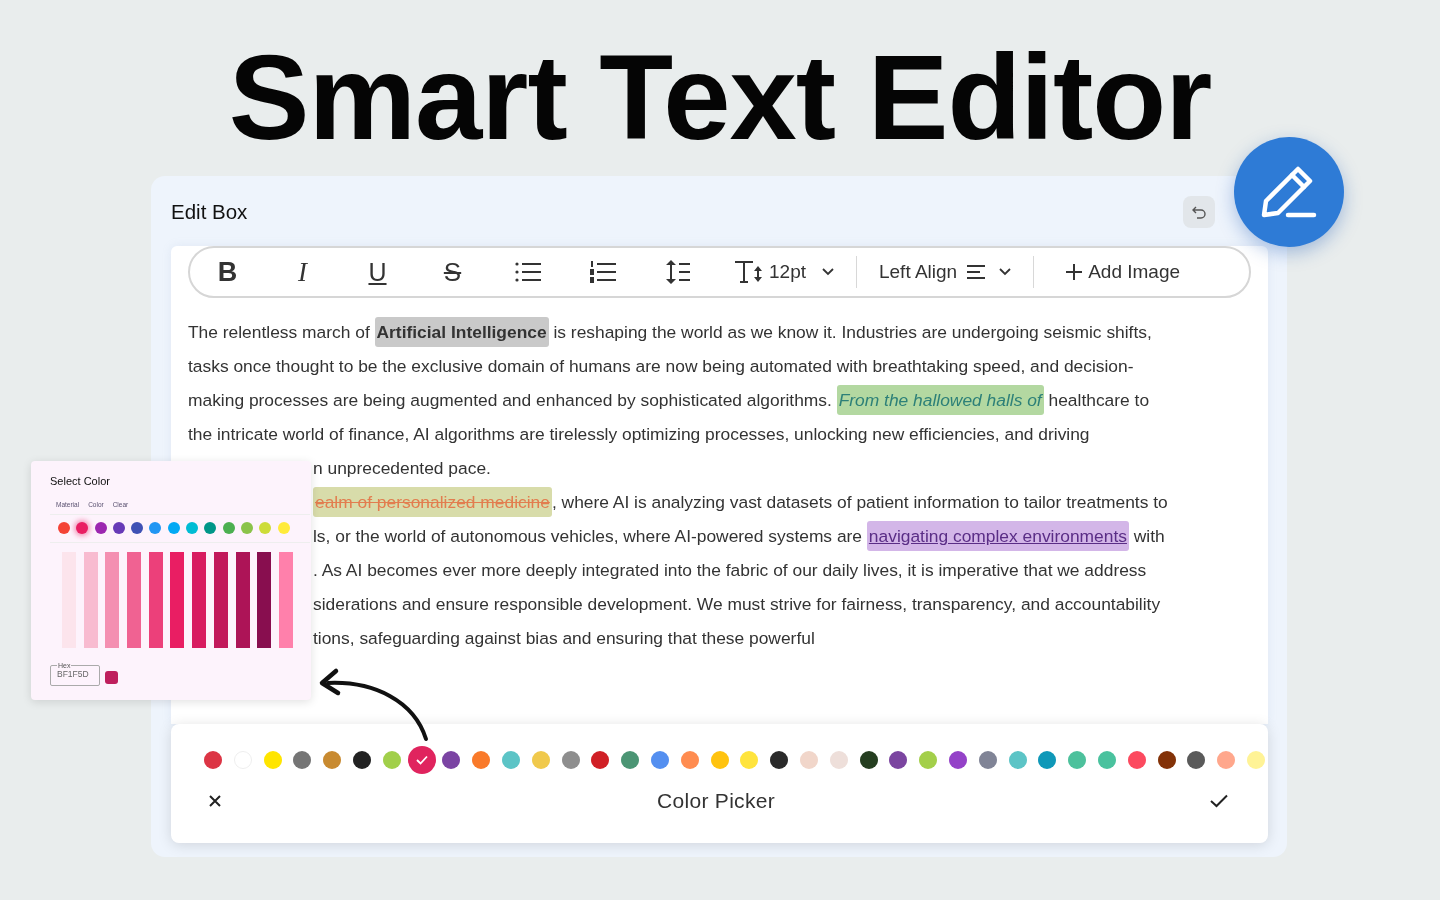 This screenshot has width=1440, height=900. What do you see at coordinates (997, 536) in the screenshot?
I see `highlighted-text: navigating complex environments` at bounding box center [997, 536].